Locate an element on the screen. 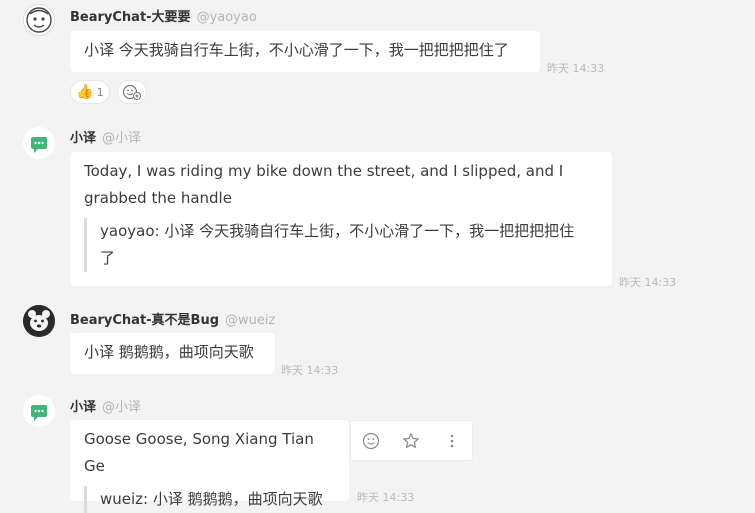  star-button is located at coordinates (411, 441).